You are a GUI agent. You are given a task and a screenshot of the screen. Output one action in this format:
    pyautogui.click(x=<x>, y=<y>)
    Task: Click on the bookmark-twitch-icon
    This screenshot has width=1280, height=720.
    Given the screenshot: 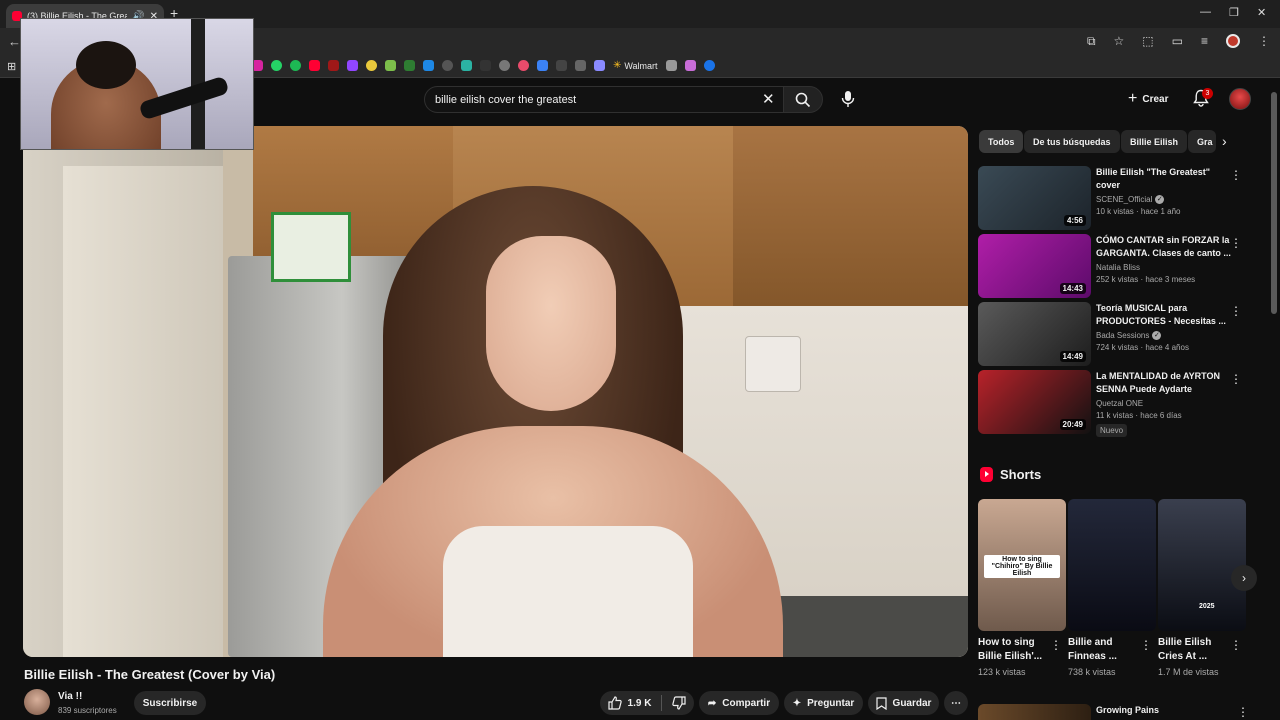 What is the action you would take?
    pyautogui.click(x=352, y=65)
    